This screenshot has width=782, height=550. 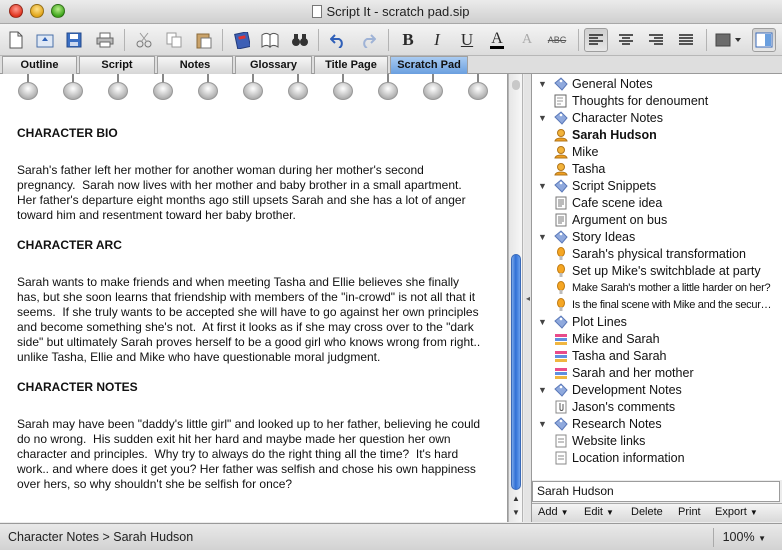 What do you see at coordinates (657, 186) in the screenshot?
I see `tree-group: ▼ Script Snippets` at bounding box center [657, 186].